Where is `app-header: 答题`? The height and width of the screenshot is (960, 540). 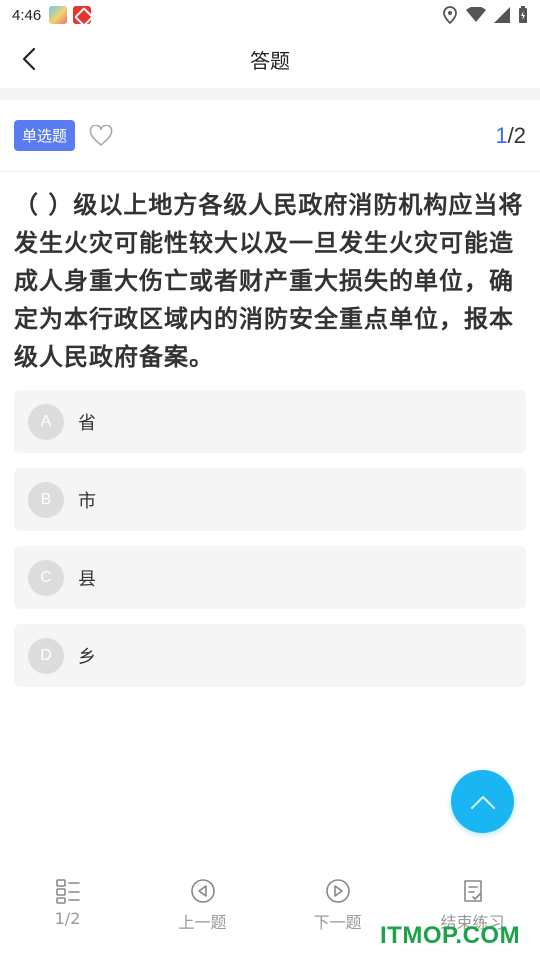
app-header: 答题 is located at coordinates (270, 59).